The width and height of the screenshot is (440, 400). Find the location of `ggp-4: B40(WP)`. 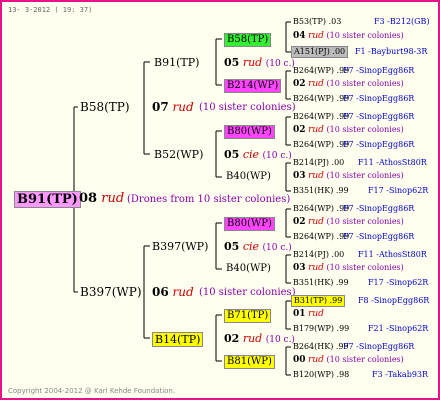

ggp-4: B40(WP) is located at coordinates (248, 176).